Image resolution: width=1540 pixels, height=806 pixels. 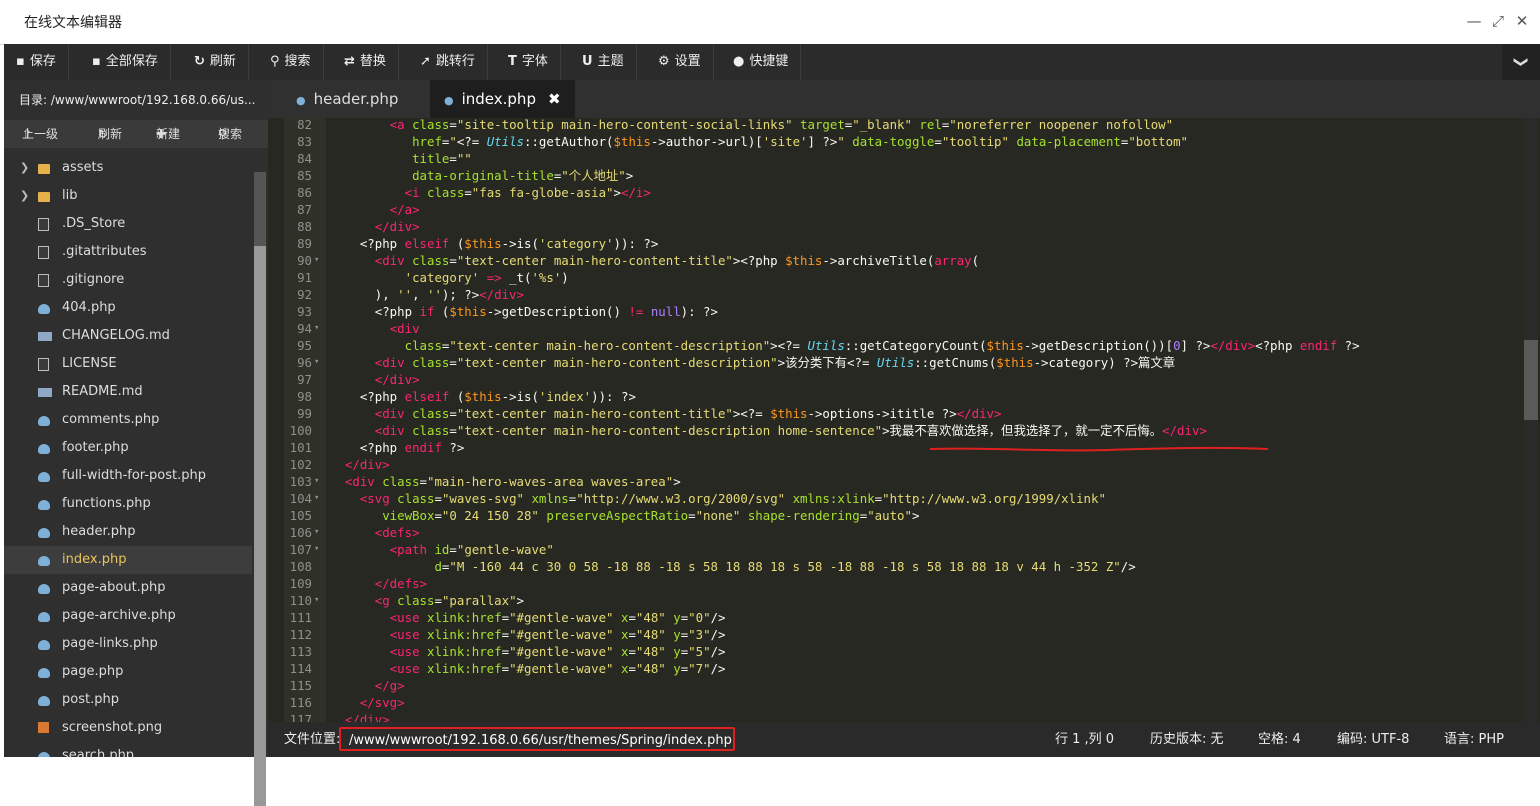 I want to click on code-line: 98 <?php elseif ($this->is('index')): ?>, so click(x=893, y=396).